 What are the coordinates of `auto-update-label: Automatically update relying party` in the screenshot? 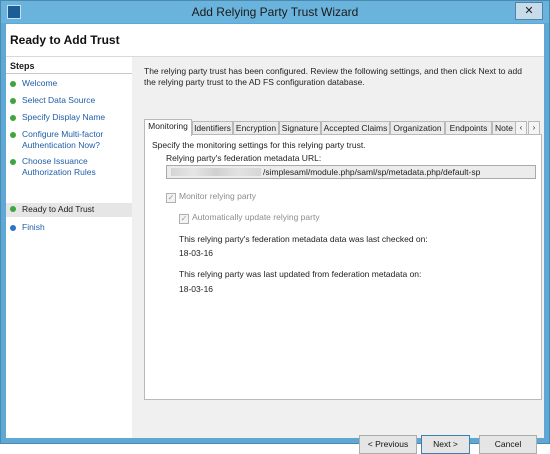 It's located at (256, 217).